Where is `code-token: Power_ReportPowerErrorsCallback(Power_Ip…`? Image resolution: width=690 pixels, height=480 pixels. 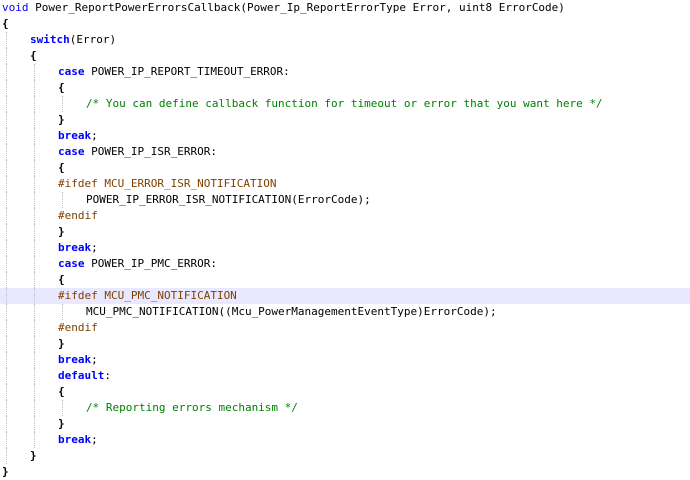 code-token: Power_ReportPowerErrorsCallback(Power_Ip… is located at coordinates (296, 7).